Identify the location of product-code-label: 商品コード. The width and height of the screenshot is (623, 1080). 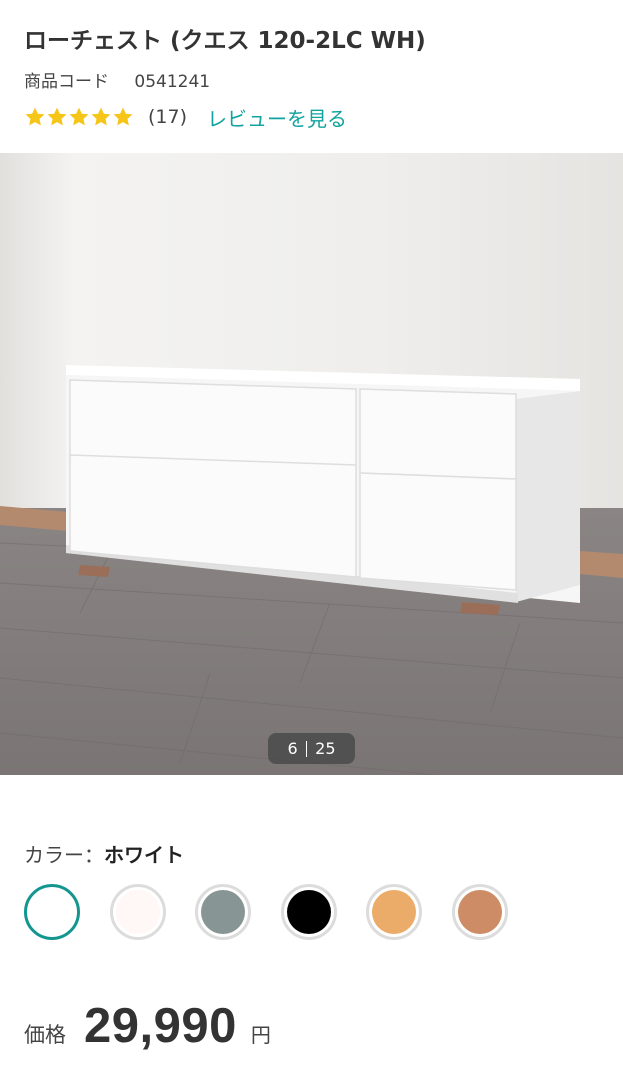
(66, 82).